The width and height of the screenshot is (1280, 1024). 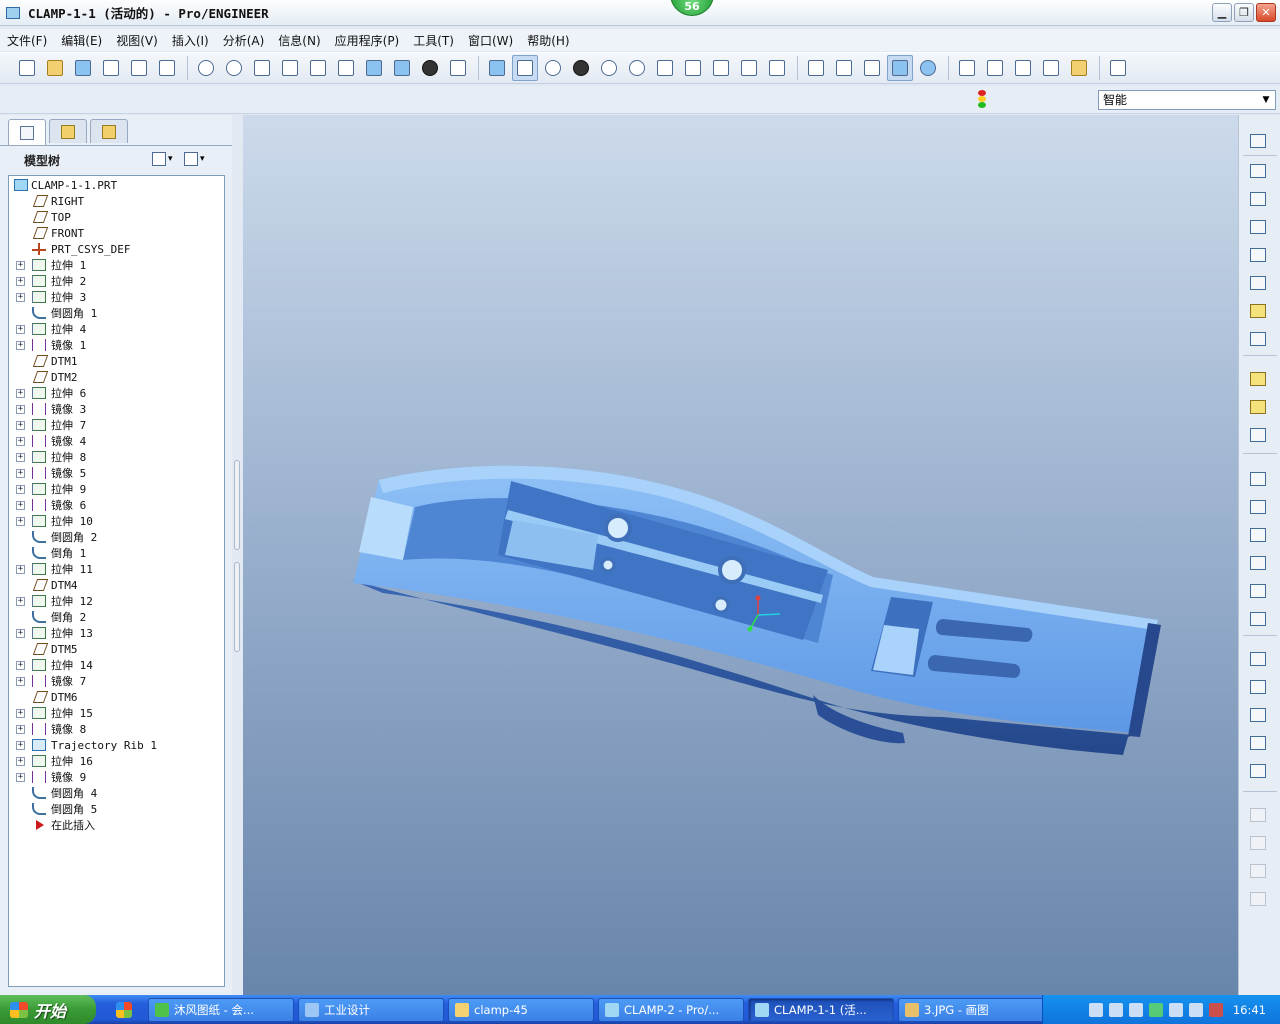 I want to click on tree-item: + 镜像 6, so click(x=116, y=505).